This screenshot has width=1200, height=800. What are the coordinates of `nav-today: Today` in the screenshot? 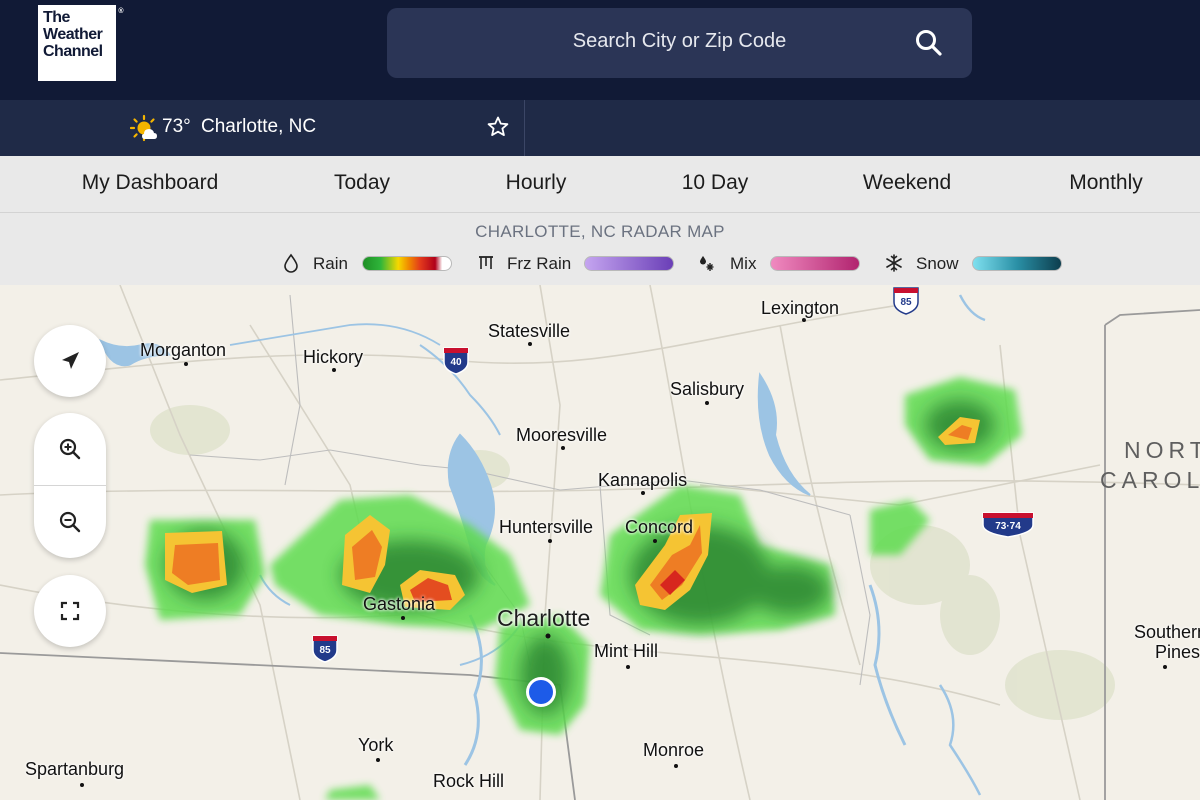 It's located at (362, 183).